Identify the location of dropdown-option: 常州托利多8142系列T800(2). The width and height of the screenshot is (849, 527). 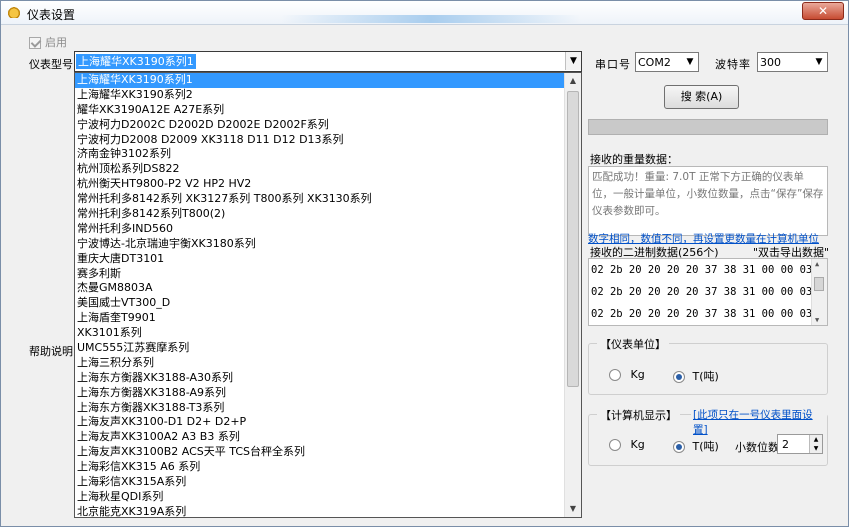
(328, 214).